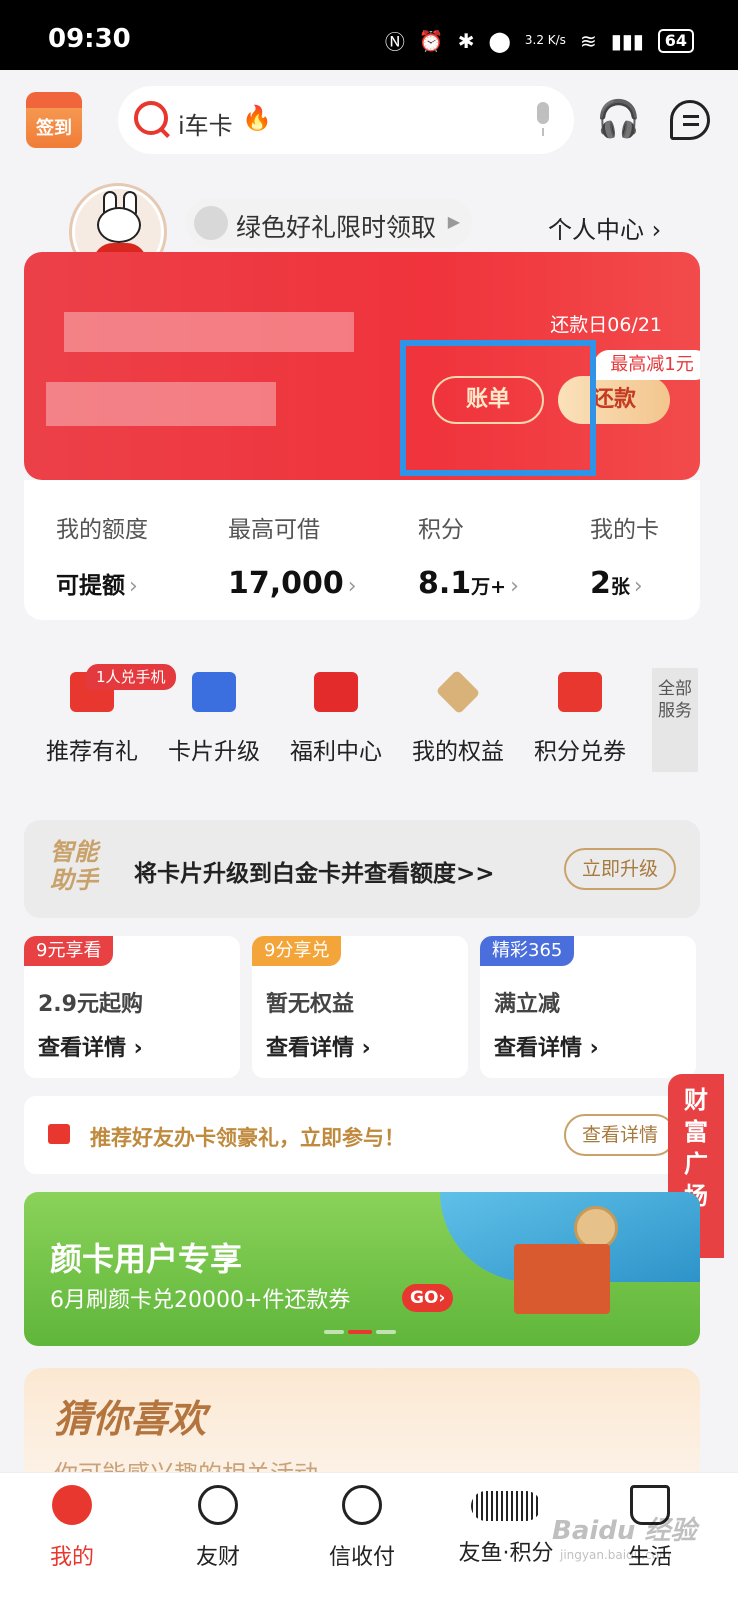  I want to click on watermark: Baidu 经验, so click(624, 1531).